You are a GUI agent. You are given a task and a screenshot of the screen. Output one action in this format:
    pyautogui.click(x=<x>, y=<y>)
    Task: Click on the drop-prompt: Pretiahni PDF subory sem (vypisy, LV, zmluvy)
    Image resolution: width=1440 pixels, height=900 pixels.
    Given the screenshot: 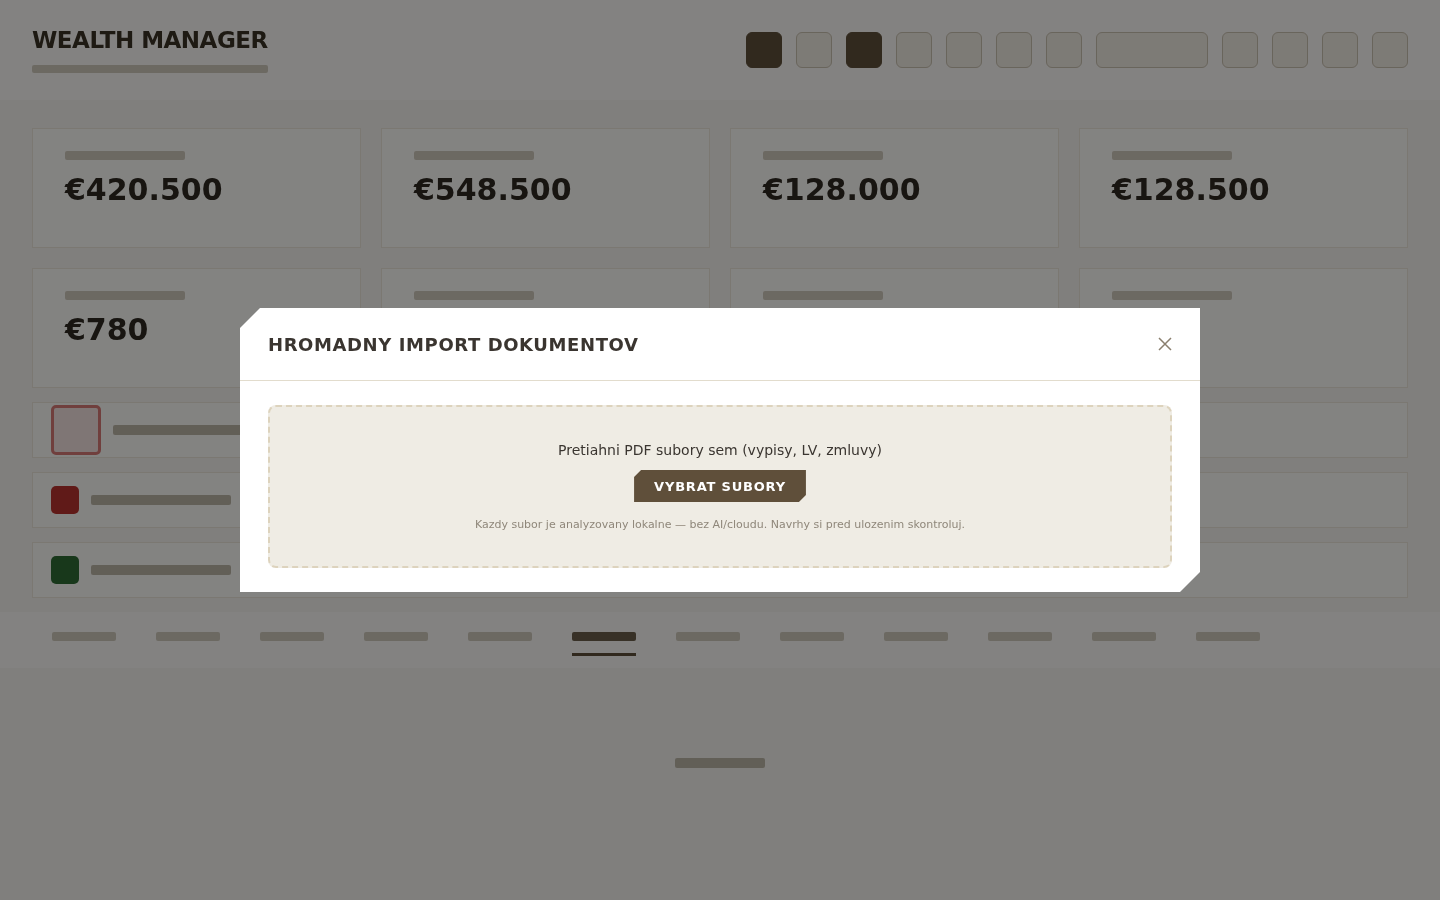 What is the action you would take?
    pyautogui.click(x=720, y=450)
    